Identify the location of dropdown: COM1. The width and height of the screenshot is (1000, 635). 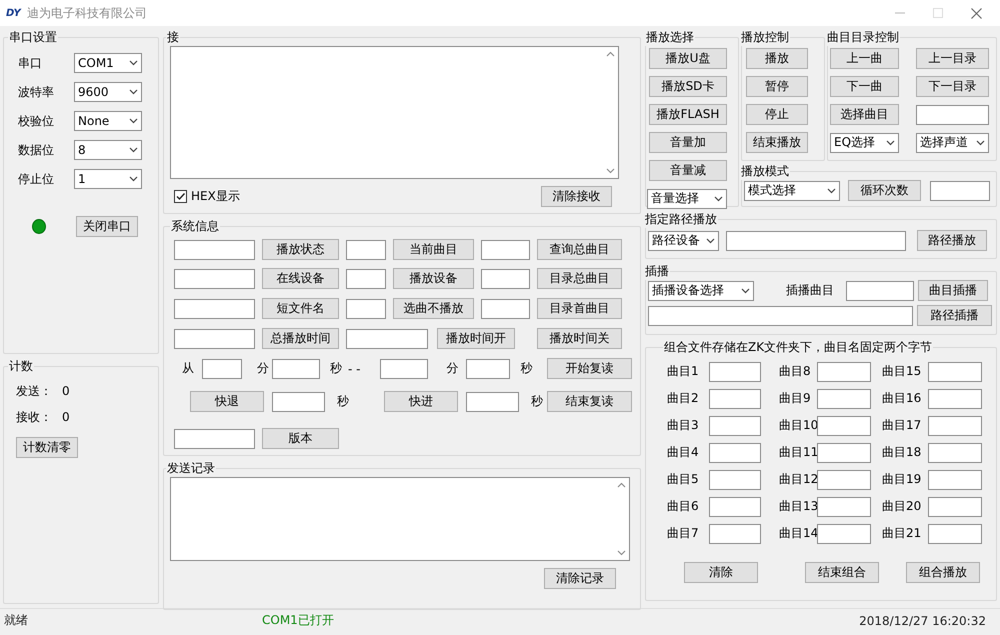
(108, 63).